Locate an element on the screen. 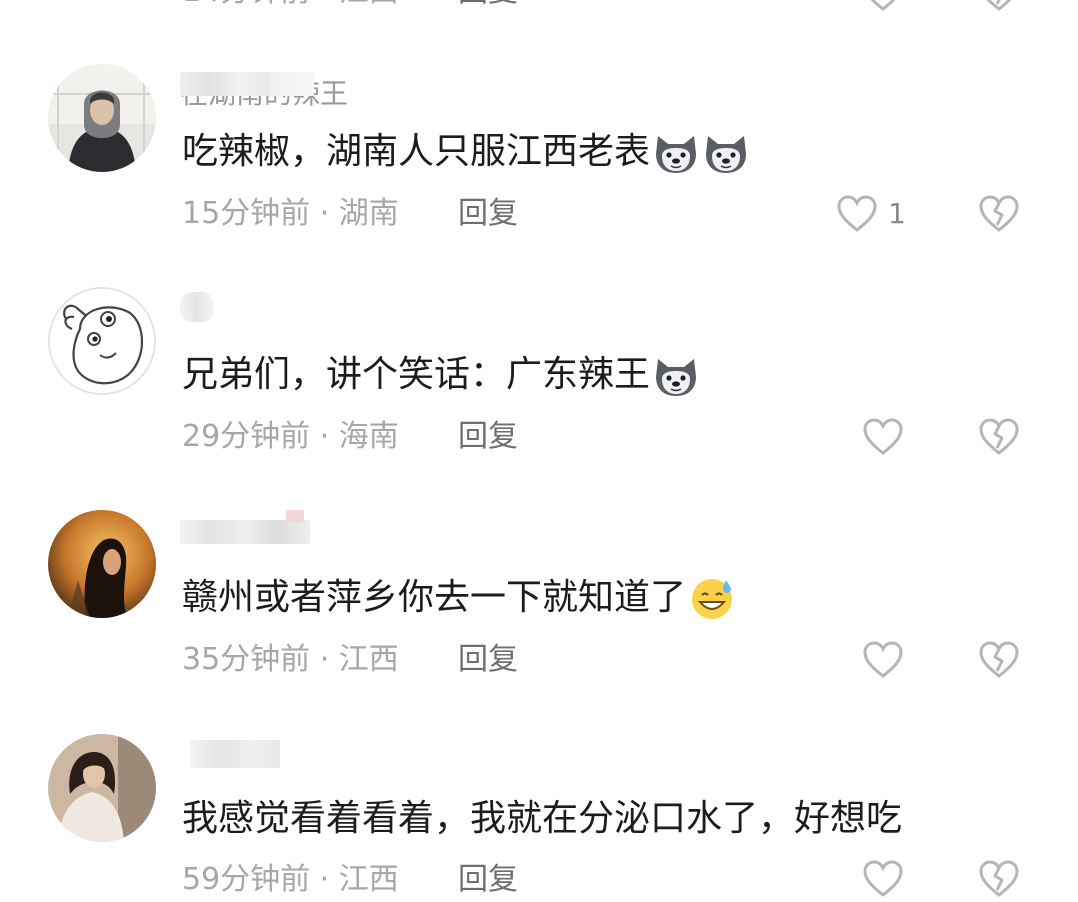 This screenshot has height=902, width=1078. reply-button: 回复 is located at coordinates (488, 880).